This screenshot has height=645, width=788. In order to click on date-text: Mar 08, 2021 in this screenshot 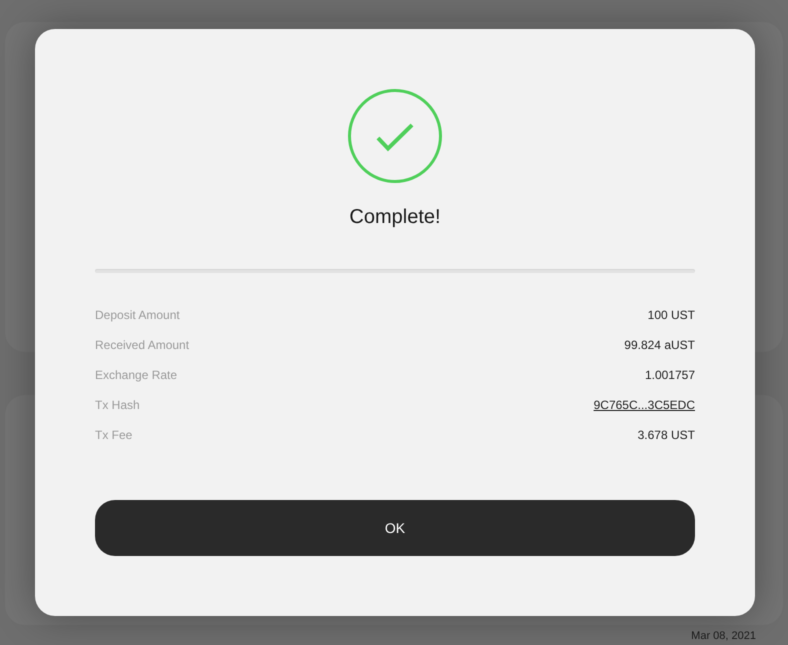, I will do `click(723, 636)`.